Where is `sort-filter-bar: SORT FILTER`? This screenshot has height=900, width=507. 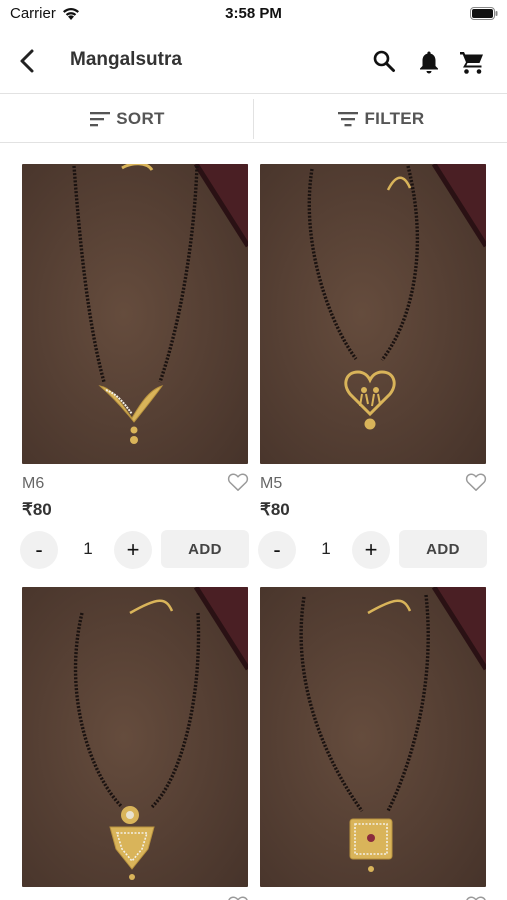 sort-filter-bar: SORT FILTER is located at coordinates (253, 119).